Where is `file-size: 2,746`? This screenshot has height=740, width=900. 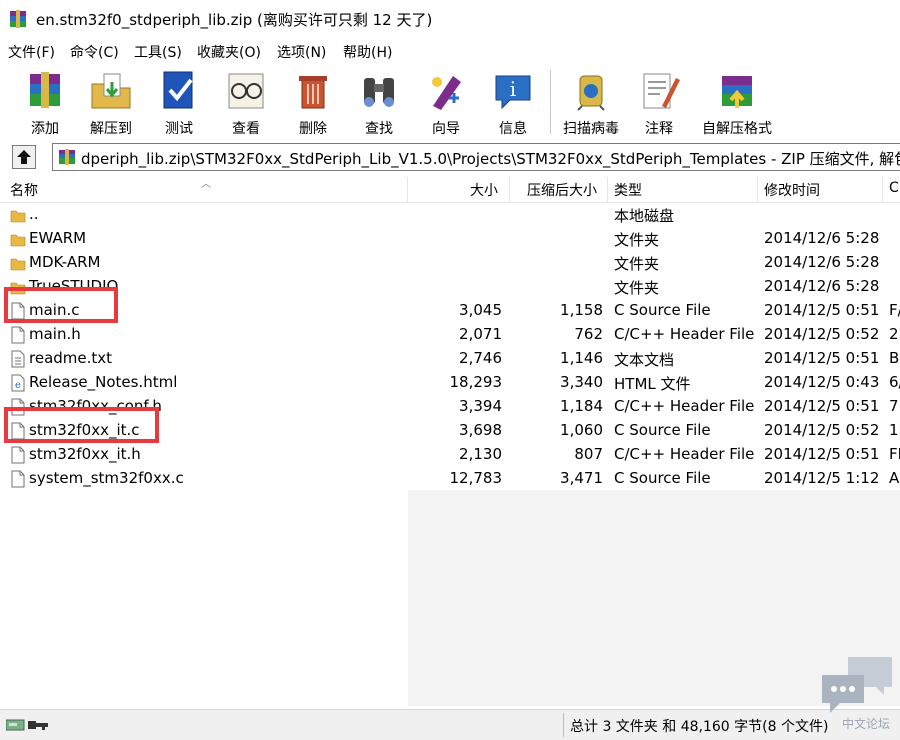 file-size: 2,746 is located at coordinates (480, 358).